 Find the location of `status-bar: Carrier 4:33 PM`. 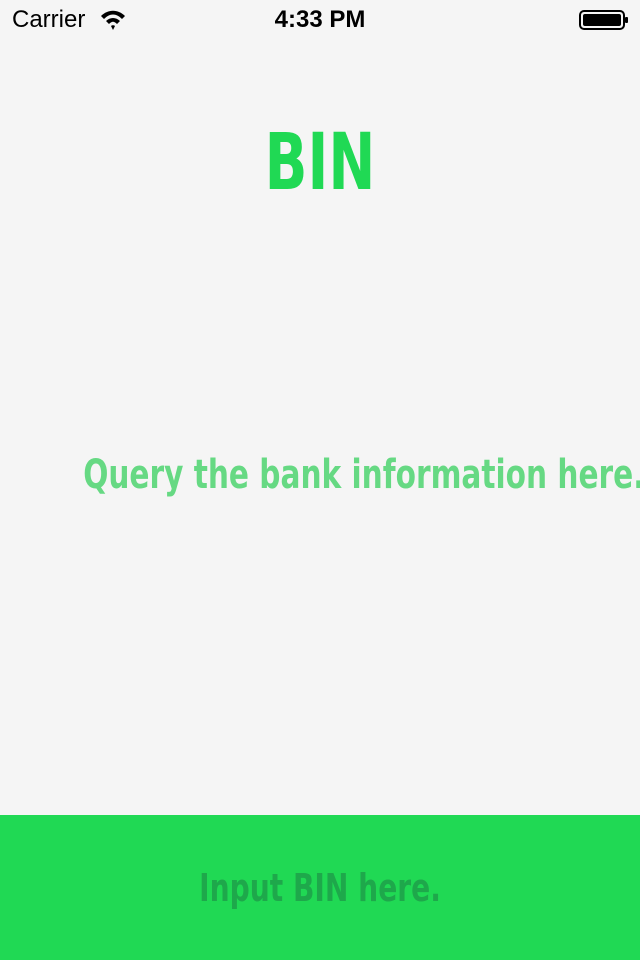

status-bar: Carrier 4:33 PM is located at coordinates (320, 20).